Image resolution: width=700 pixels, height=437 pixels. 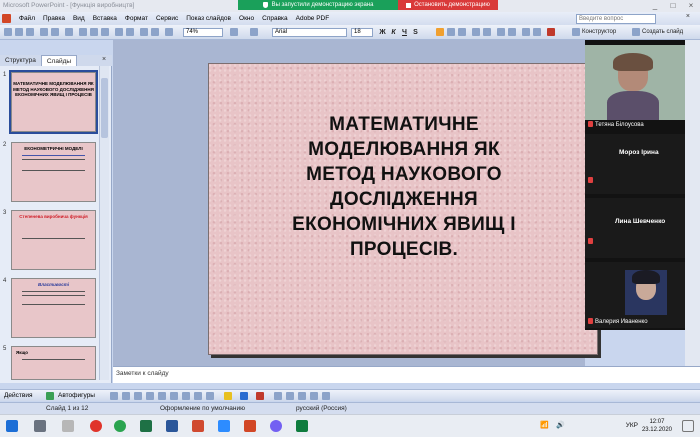 I want to click on indent-icon, so click(x=526, y=32).